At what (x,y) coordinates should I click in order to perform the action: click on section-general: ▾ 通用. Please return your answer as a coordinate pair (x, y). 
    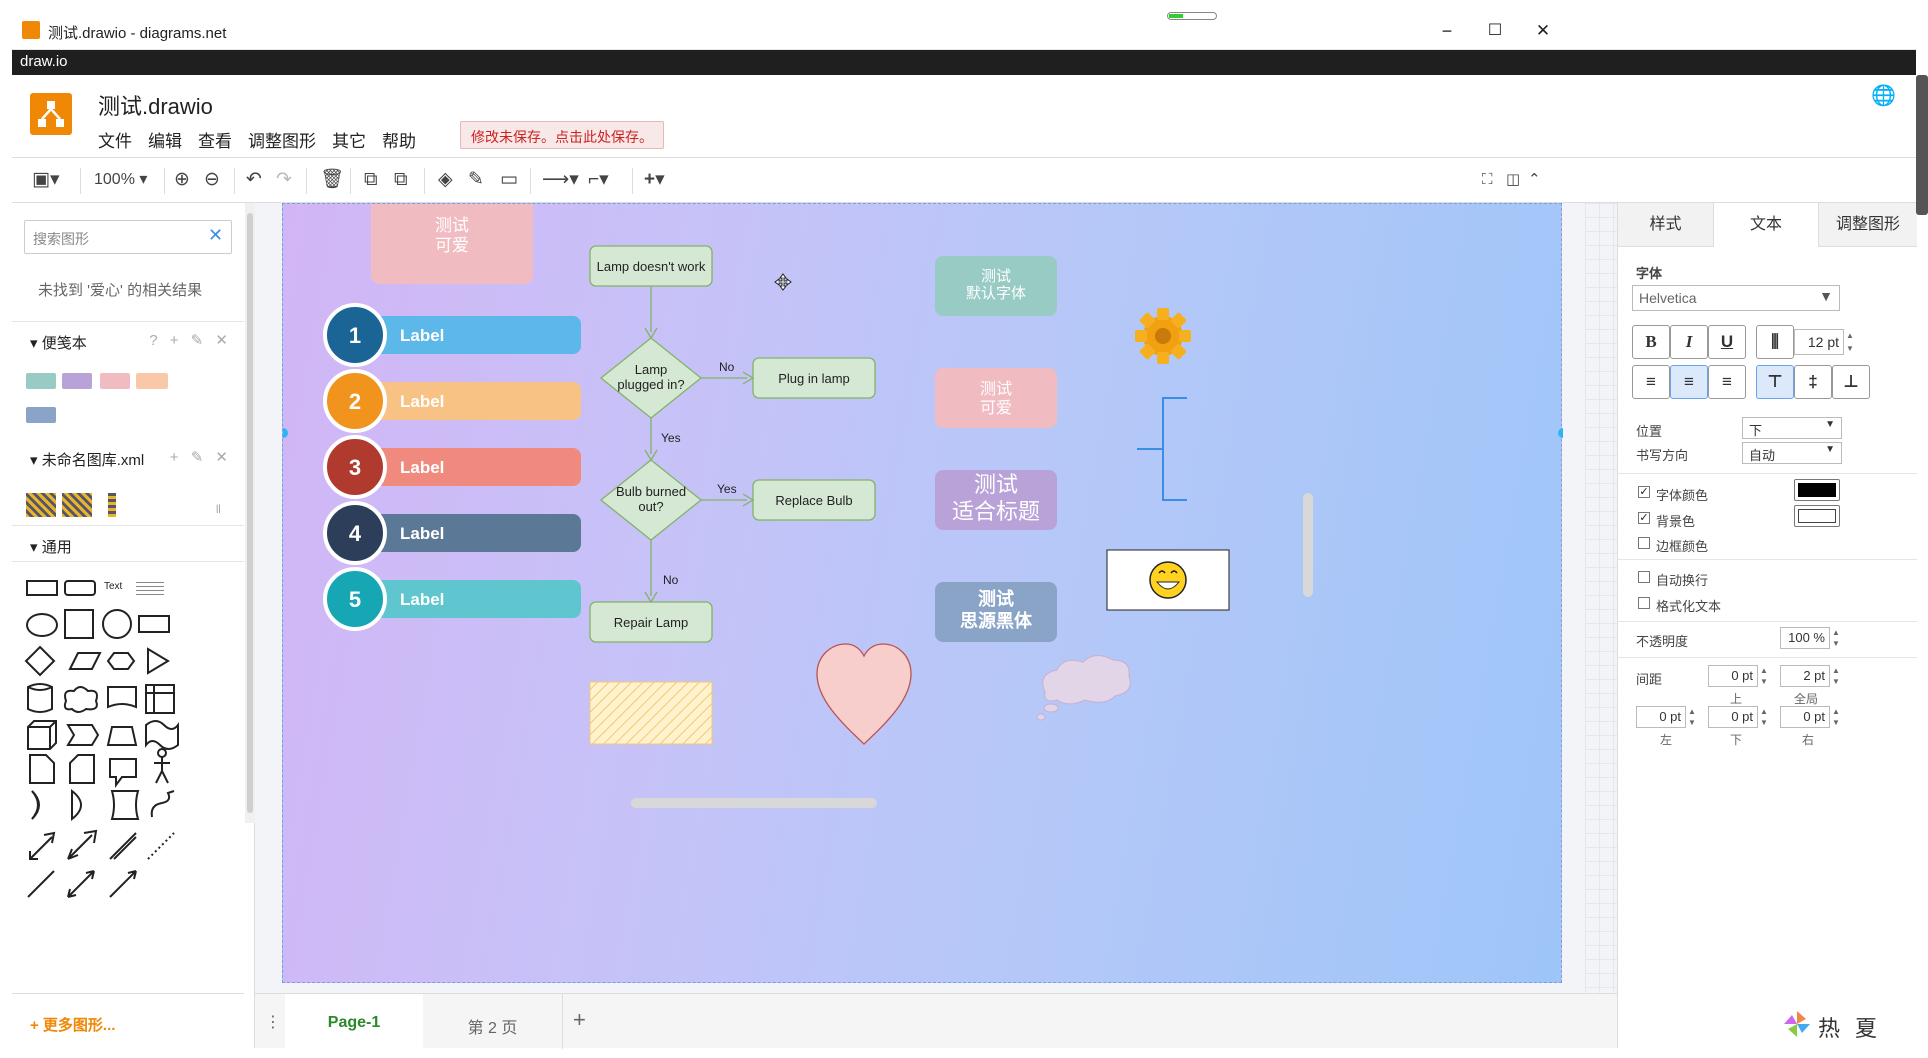
    Looking at the image, I should click on (128, 544).